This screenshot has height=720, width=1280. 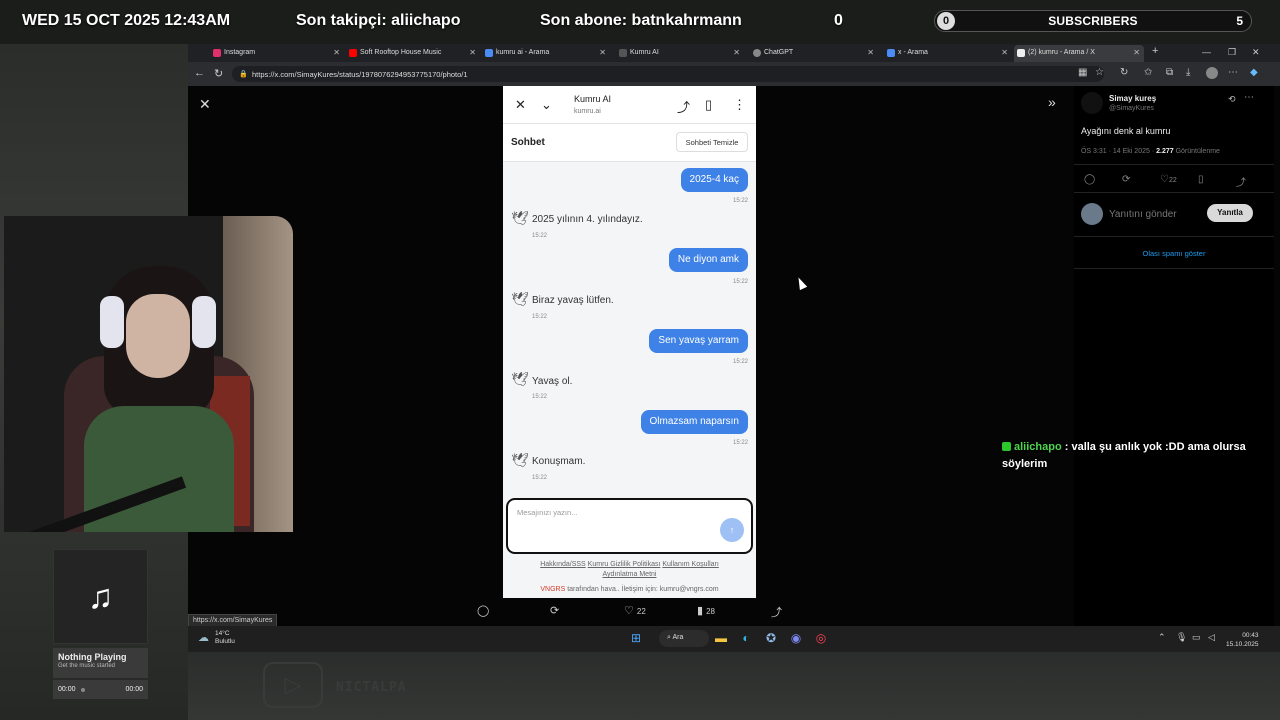 I want to click on tweet-text: Ayağını denk al kumru, so click(x=1126, y=131).